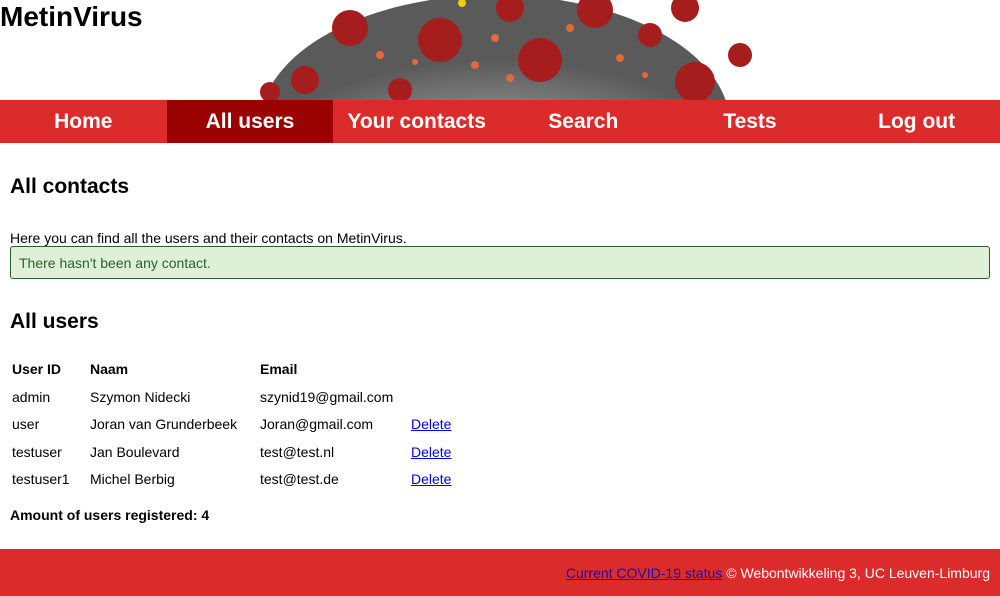 The image size is (1000, 596). Describe the element at coordinates (239, 397) in the screenshot. I see `table-row: admin Szymon Nidecki szynid19@gmail.com` at that location.